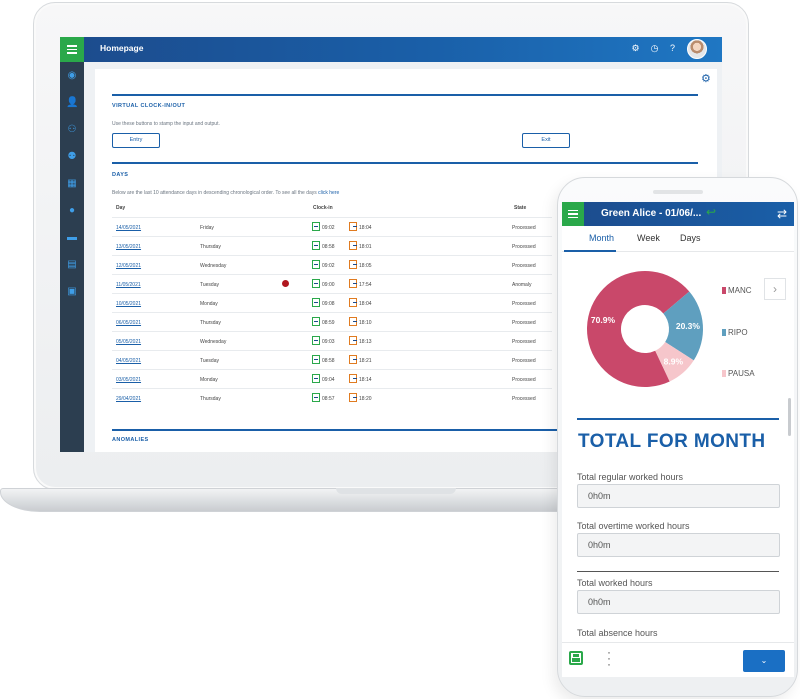 This screenshot has height=699, width=800. What do you see at coordinates (128, 228) in the screenshot?
I see `date-link: 14/05/2021` at bounding box center [128, 228].